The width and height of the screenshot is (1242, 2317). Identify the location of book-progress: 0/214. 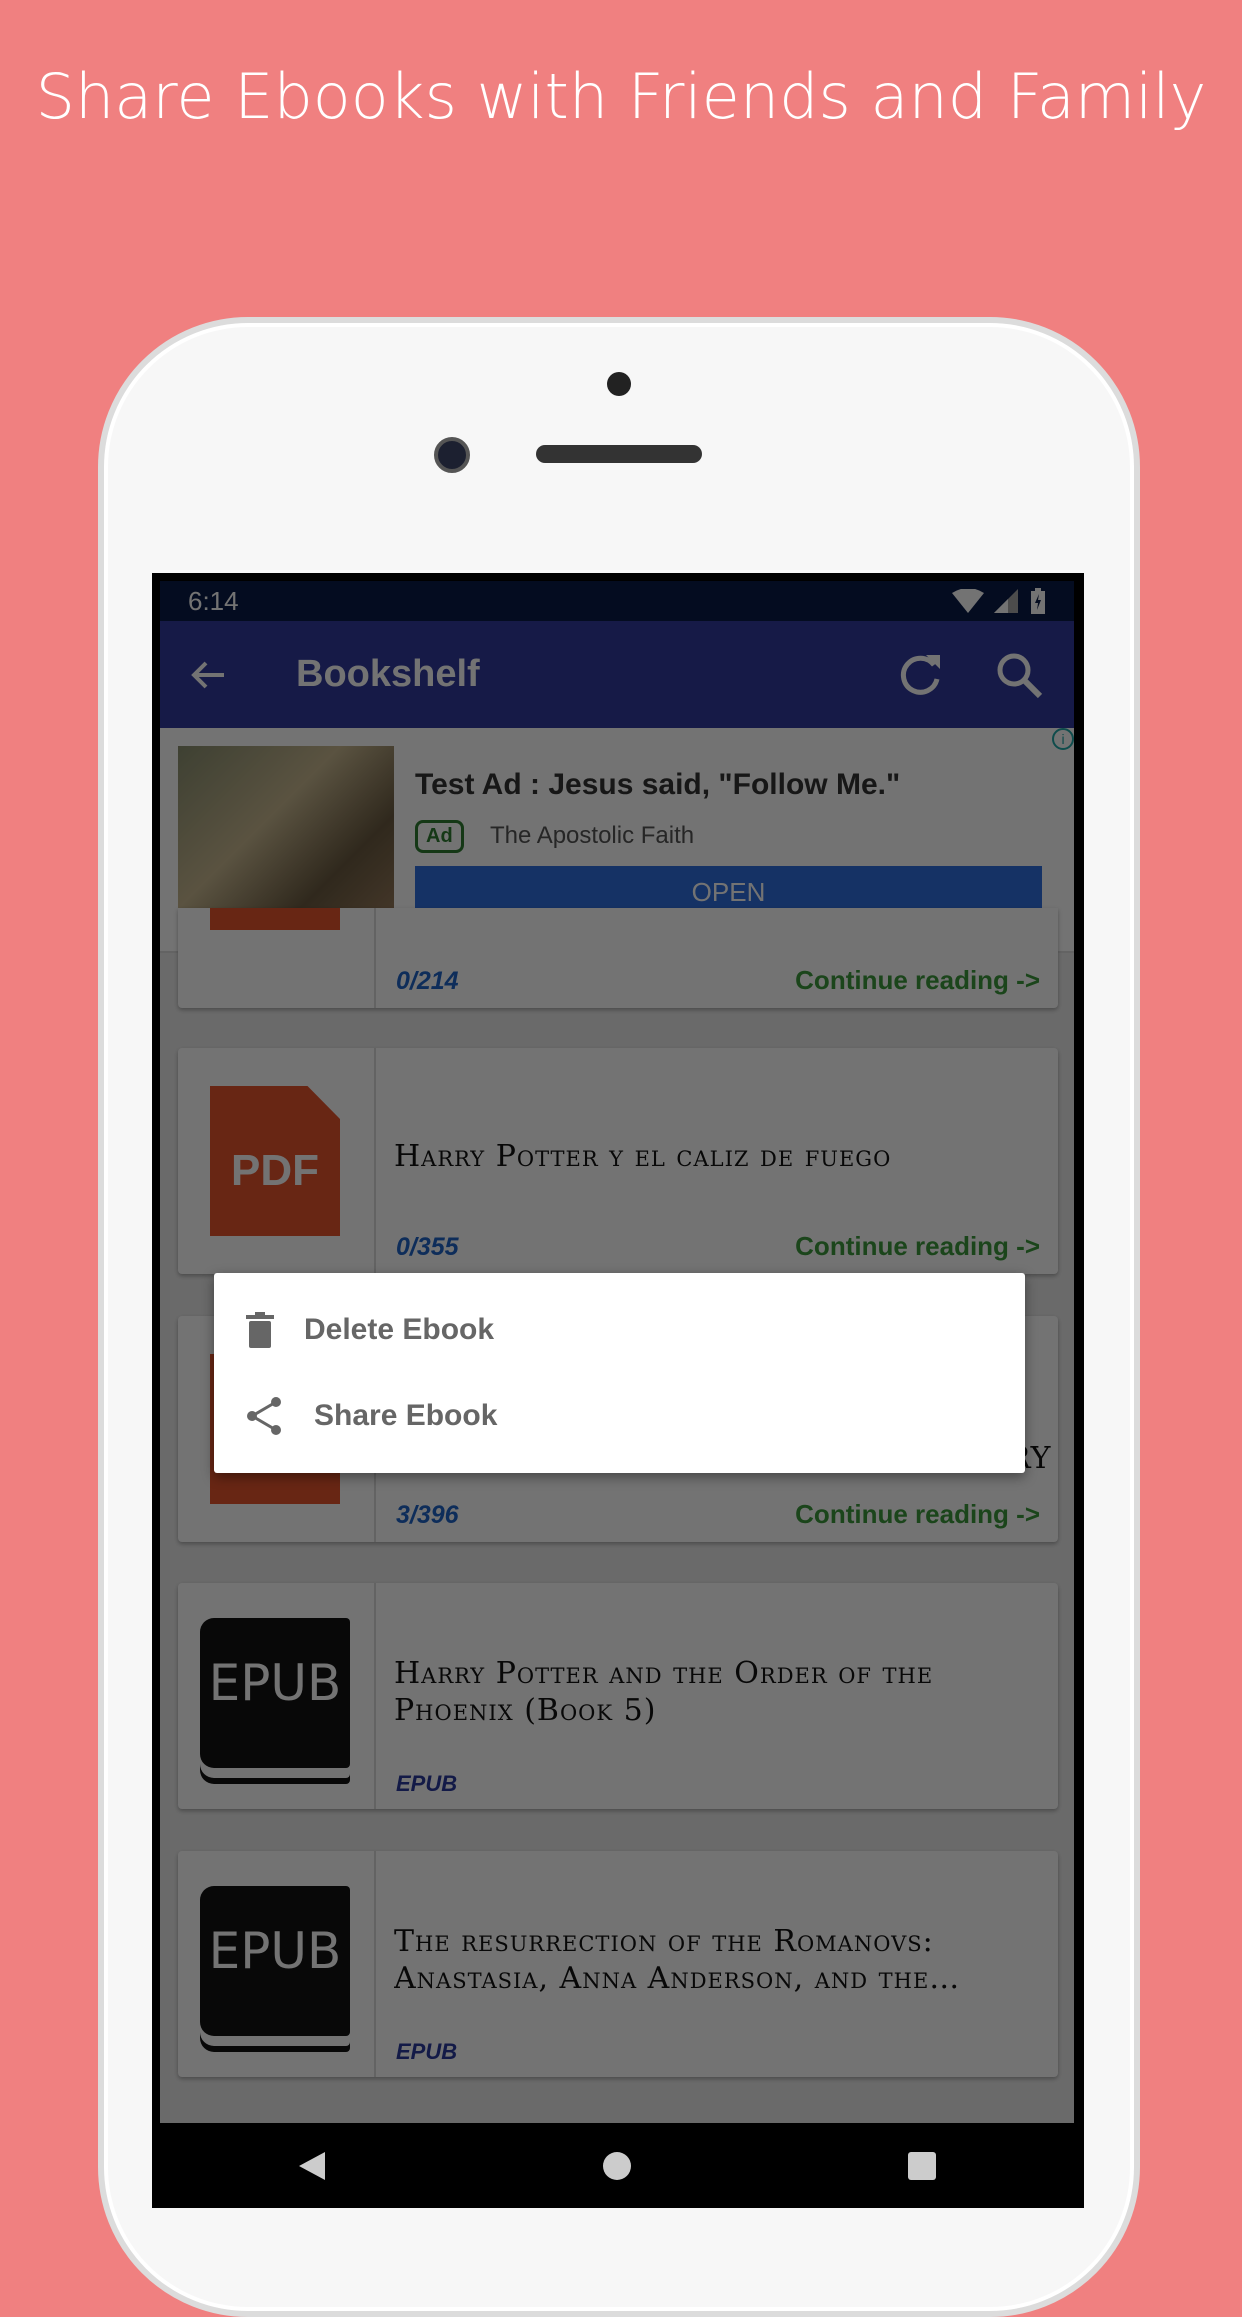
(427, 981).